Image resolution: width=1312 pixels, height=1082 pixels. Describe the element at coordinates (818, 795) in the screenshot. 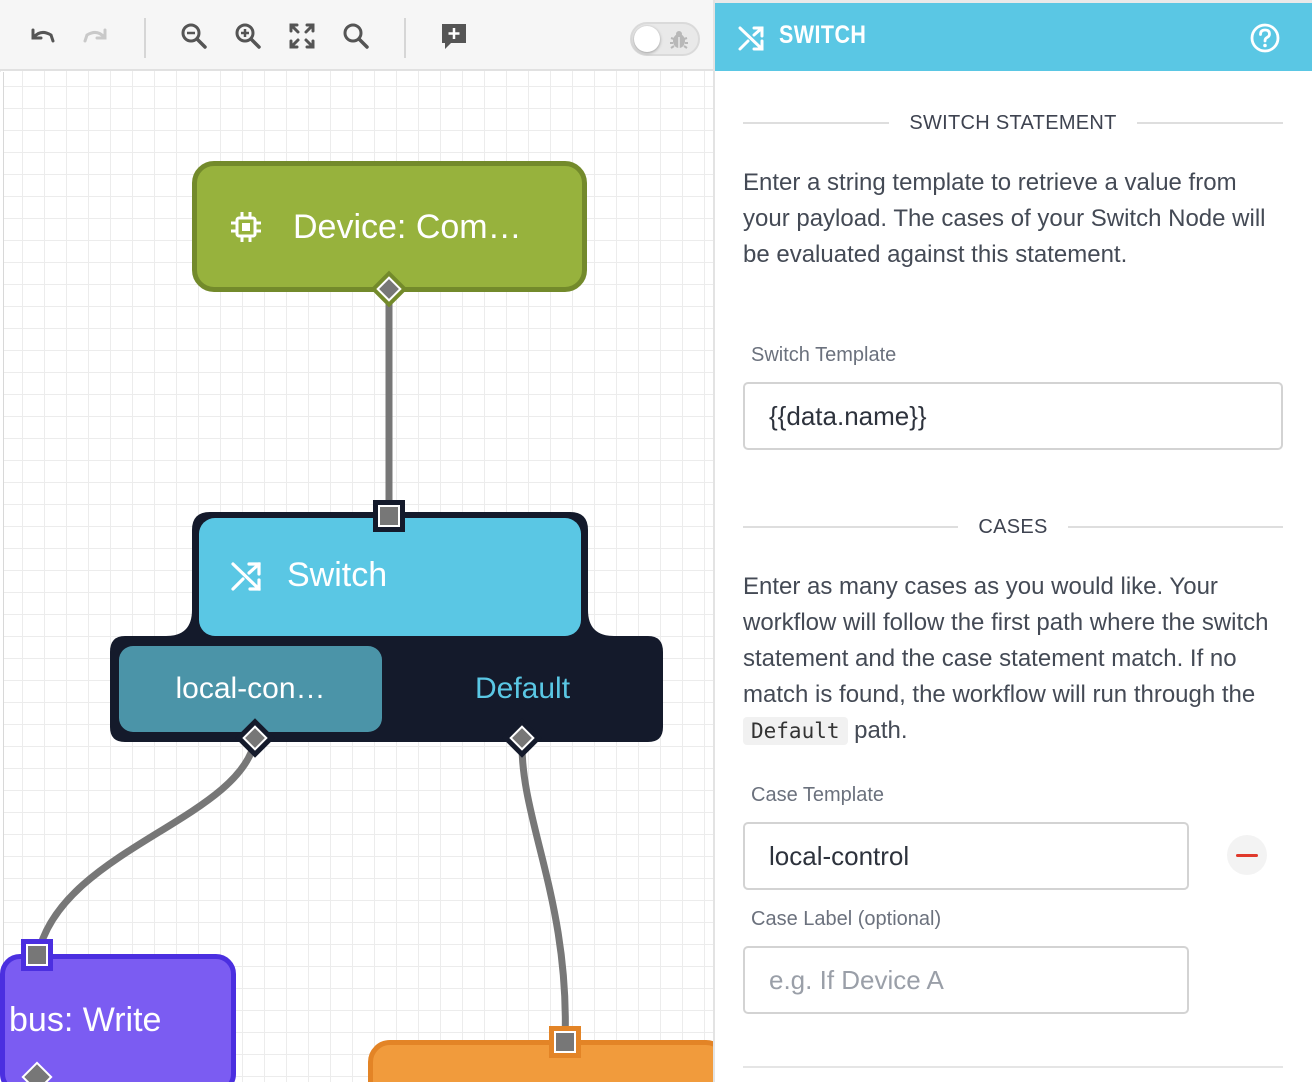

I see `case-template-label: Case Template` at that location.